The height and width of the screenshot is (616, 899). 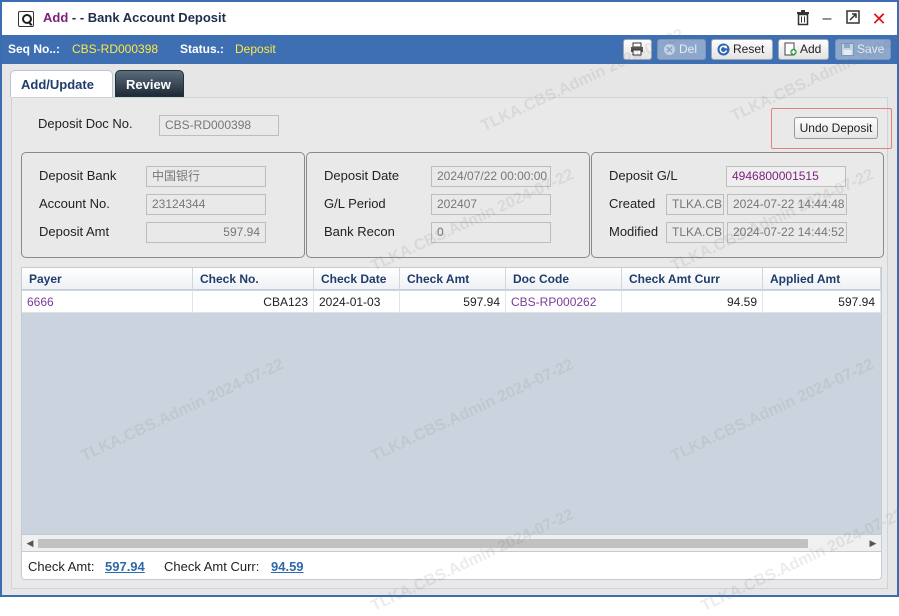 I want to click on footer-check-amt-curr-value: 94.59, so click(x=287, y=566).